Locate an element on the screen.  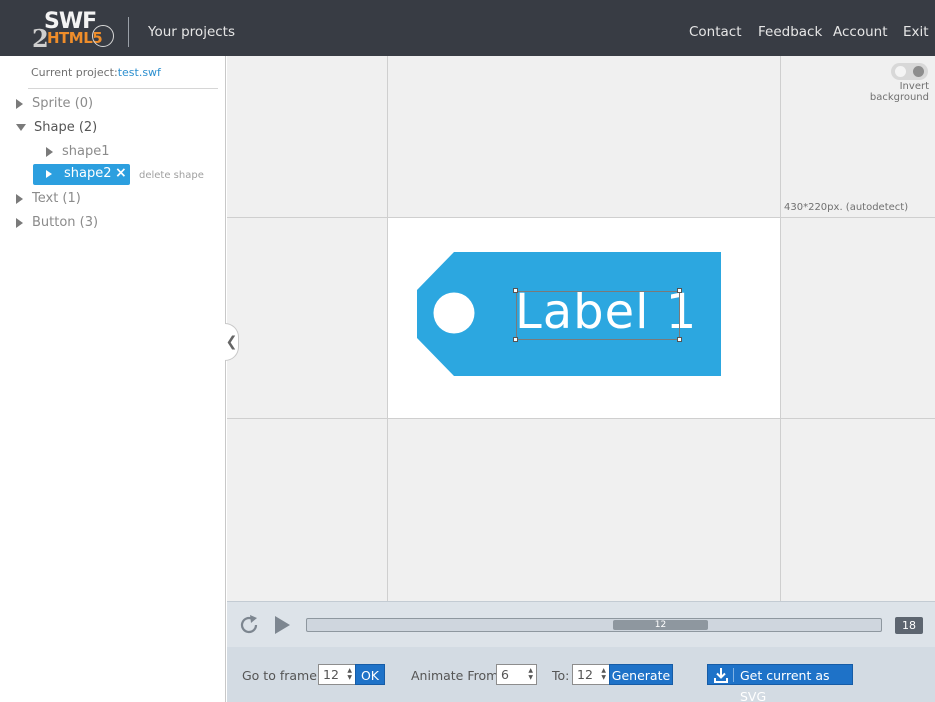
get-svg-button: Get current as SVG is located at coordinates (780, 683).